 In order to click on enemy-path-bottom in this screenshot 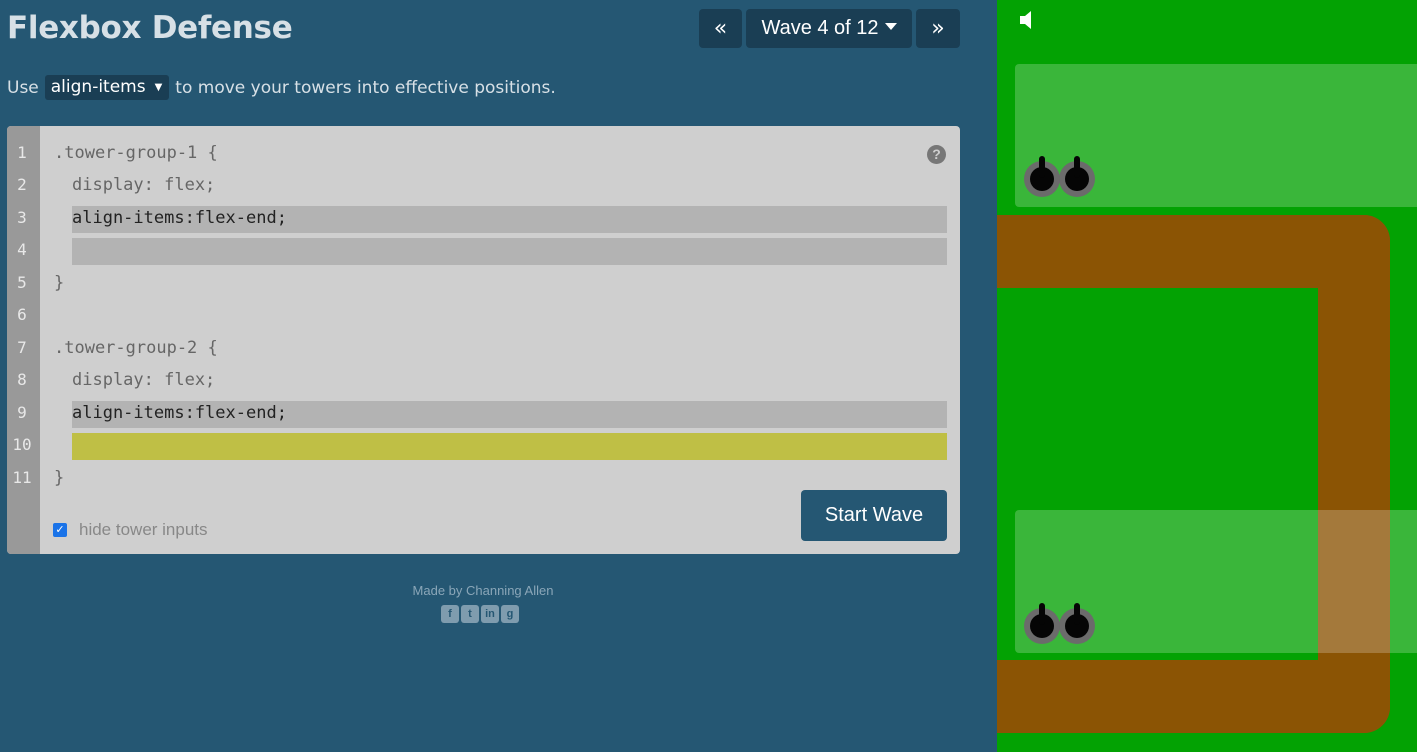, I will do `click(1193, 696)`.